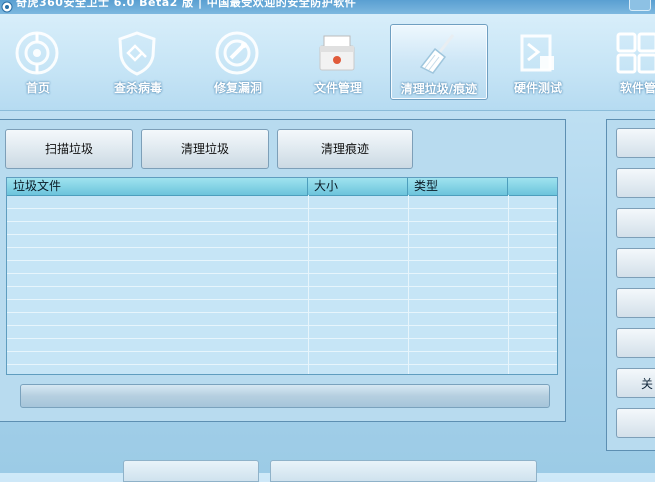 The height and width of the screenshot is (482, 655). What do you see at coordinates (337, 53) in the screenshot?
I see `file-box-icon` at bounding box center [337, 53].